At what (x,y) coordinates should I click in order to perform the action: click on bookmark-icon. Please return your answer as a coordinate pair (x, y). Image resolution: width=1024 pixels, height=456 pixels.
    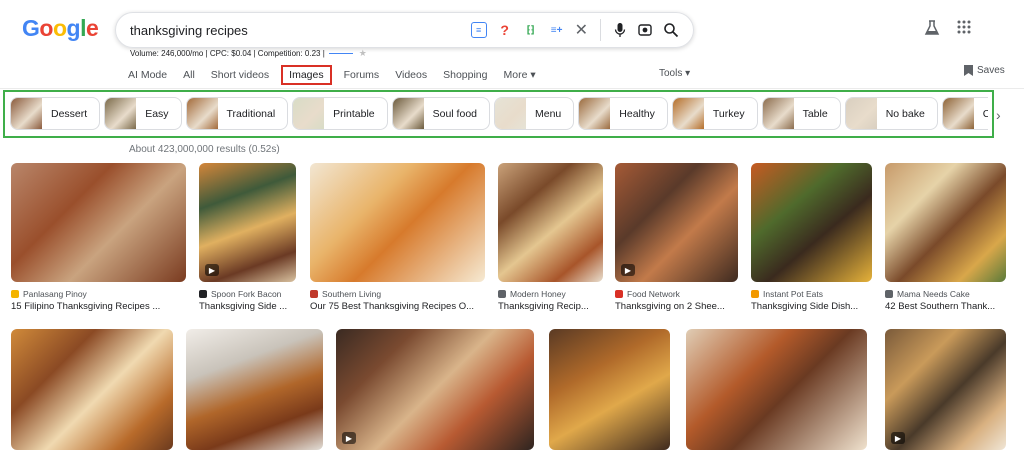
    Looking at the image, I should click on (968, 70).